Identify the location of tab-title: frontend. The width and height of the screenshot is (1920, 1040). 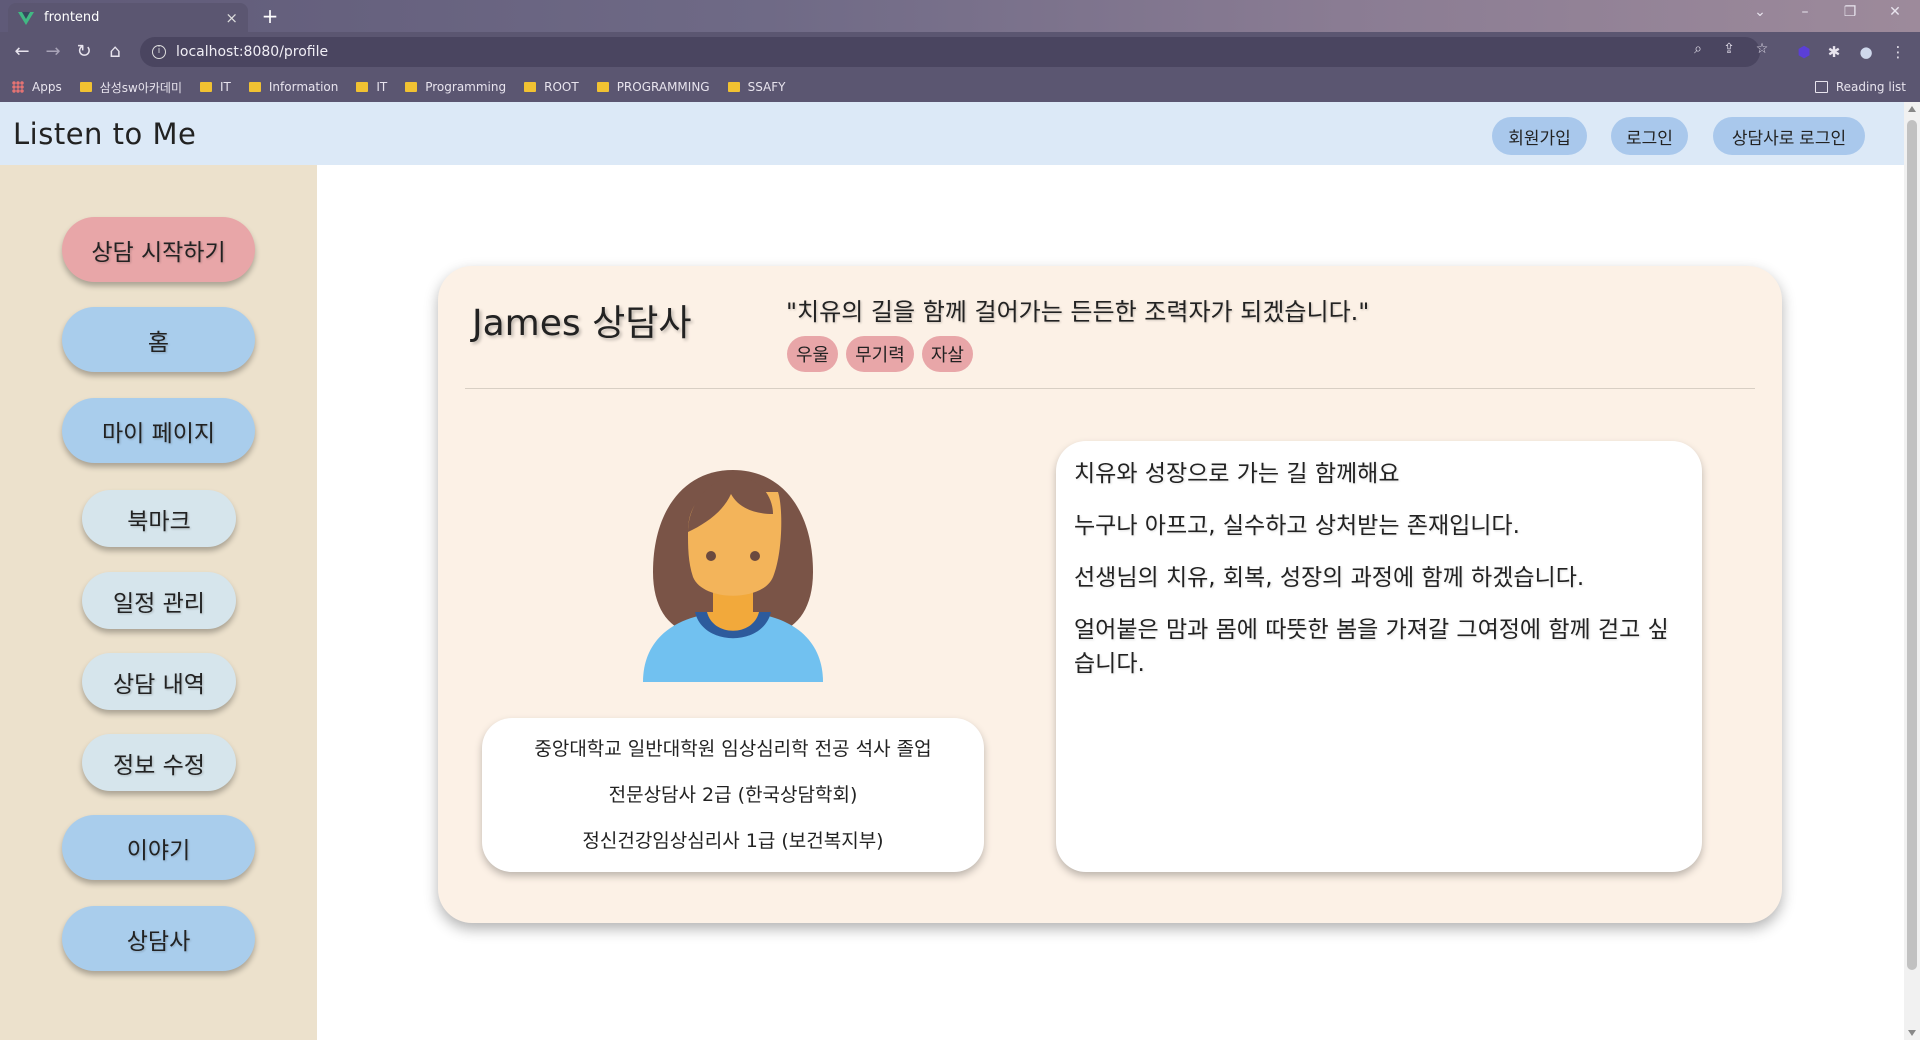
(72, 17).